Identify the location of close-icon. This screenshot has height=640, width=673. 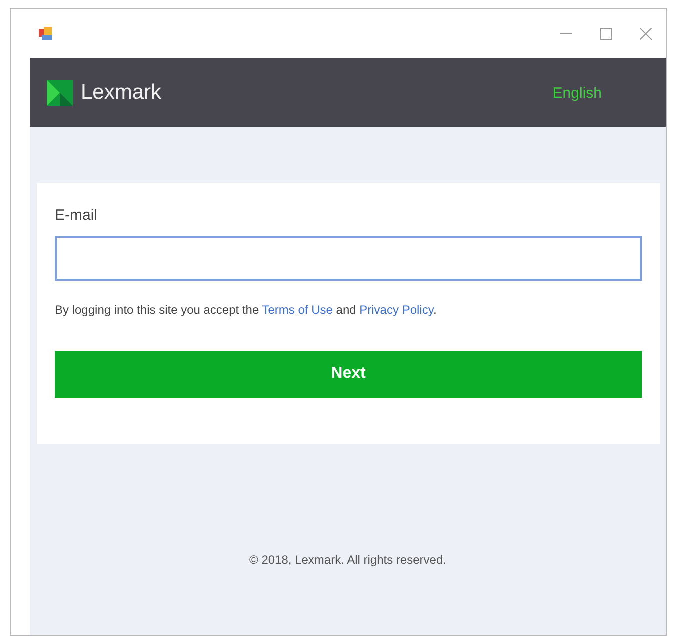
(646, 34).